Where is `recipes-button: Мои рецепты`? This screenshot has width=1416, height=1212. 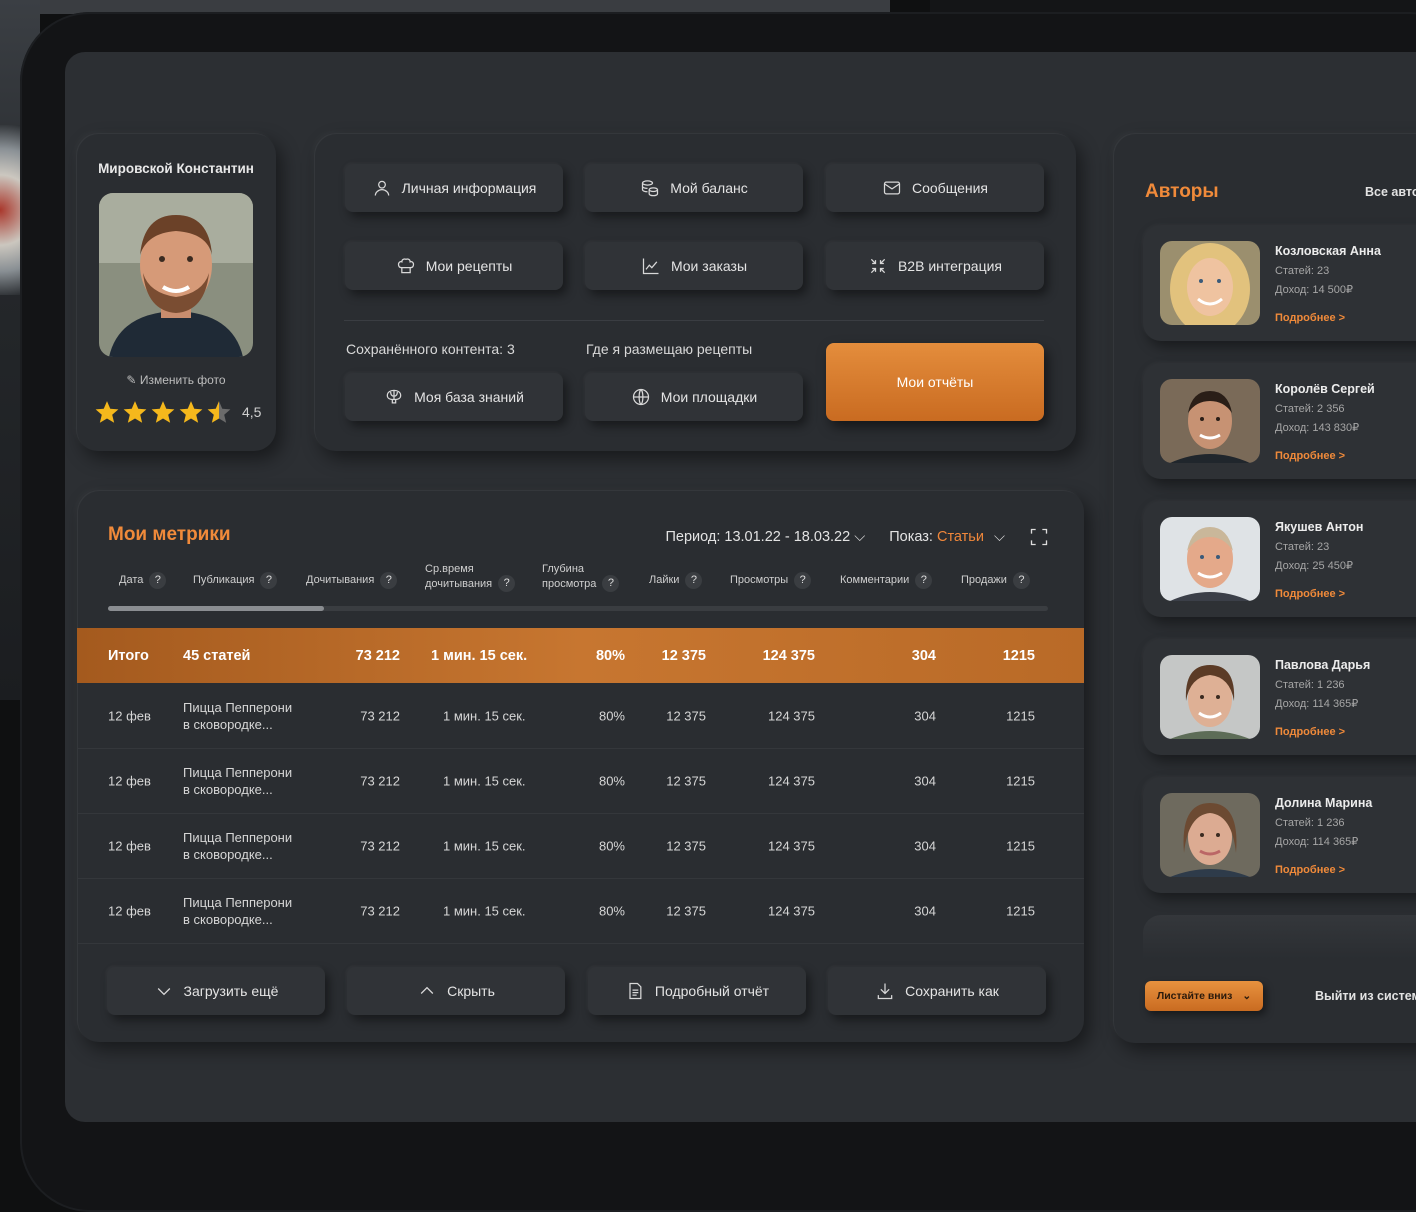 recipes-button: Мои рецепты is located at coordinates (454, 266).